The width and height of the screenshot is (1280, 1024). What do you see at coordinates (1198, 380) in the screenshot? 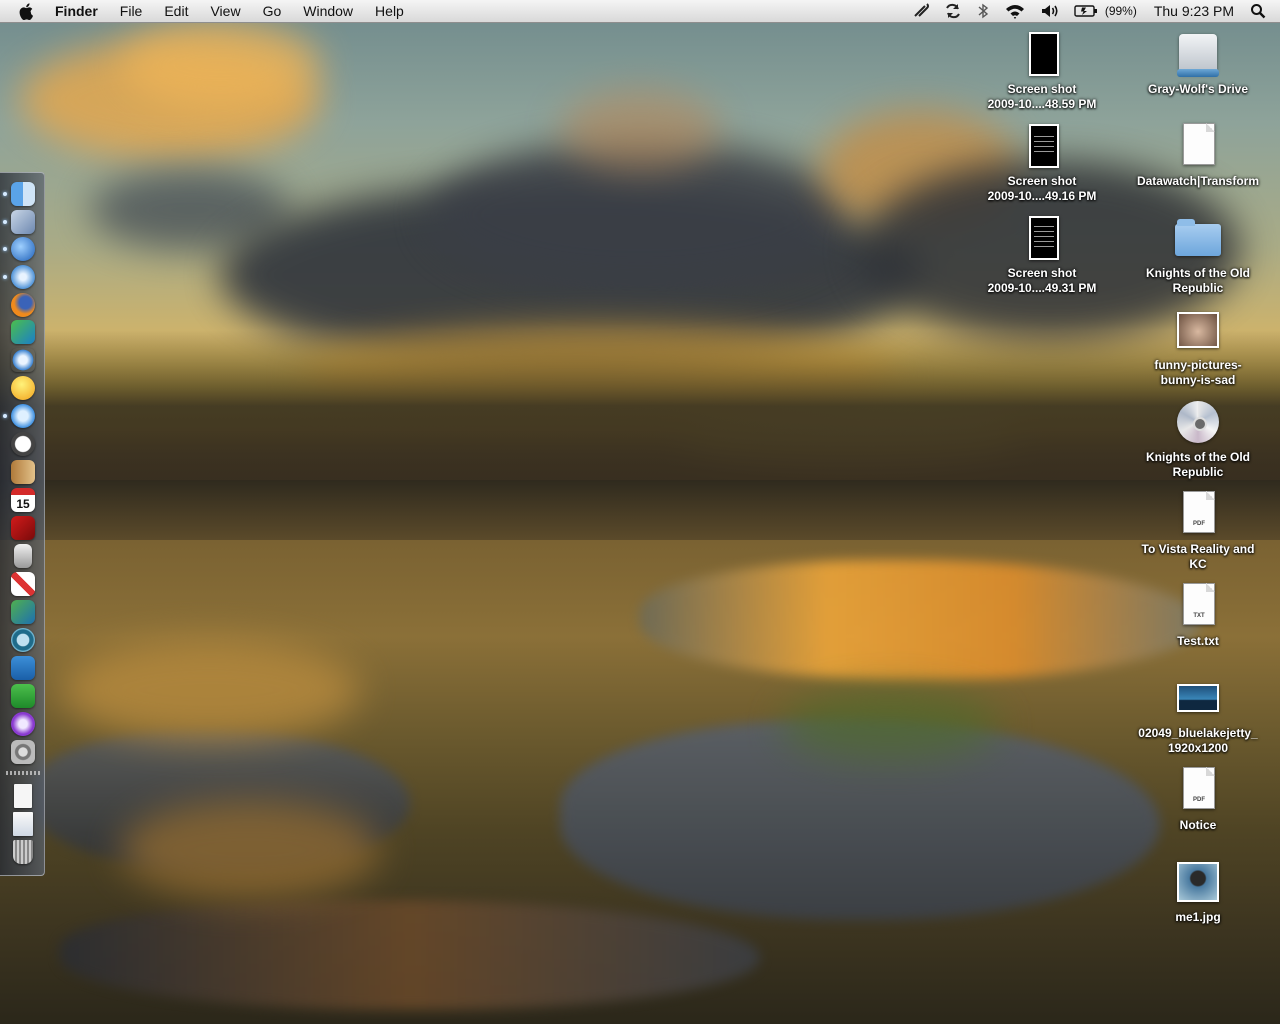
I see `icon-label: bunny-is-sad` at bounding box center [1198, 380].